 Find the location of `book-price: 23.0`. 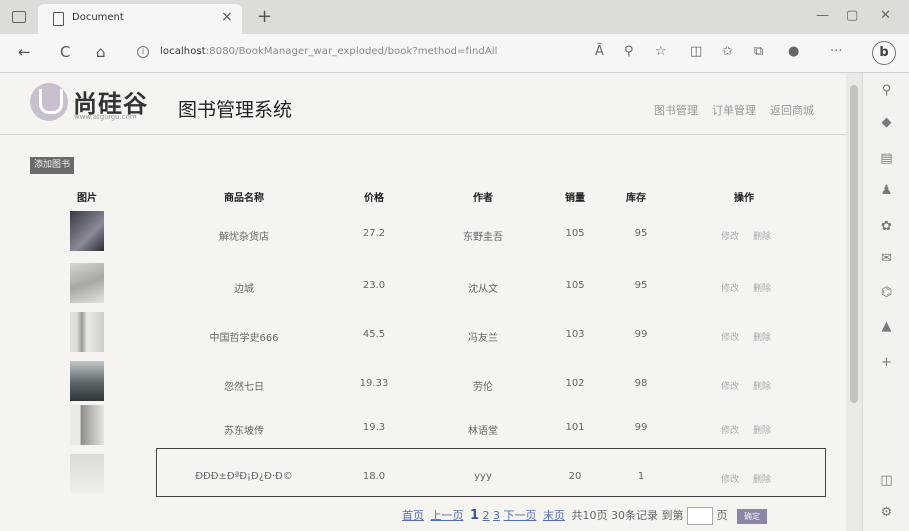

book-price: 23.0 is located at coordinates (374, 285).